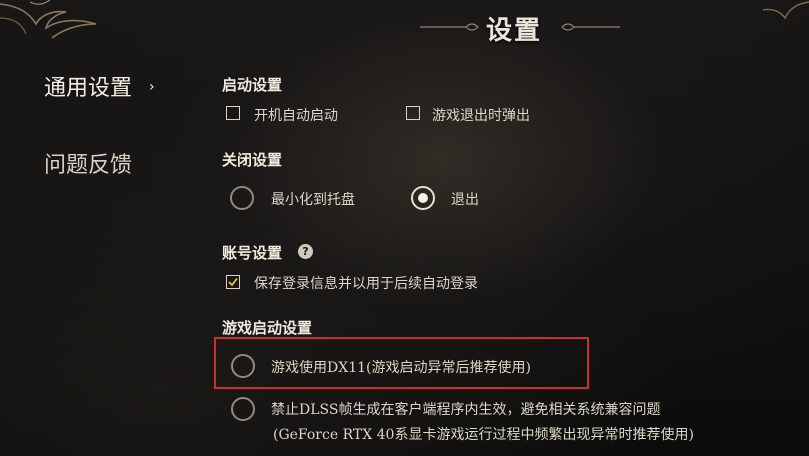 This screenshot has width=809, height=456. I want to click on auto-start-checkbox, so click(233, 113).